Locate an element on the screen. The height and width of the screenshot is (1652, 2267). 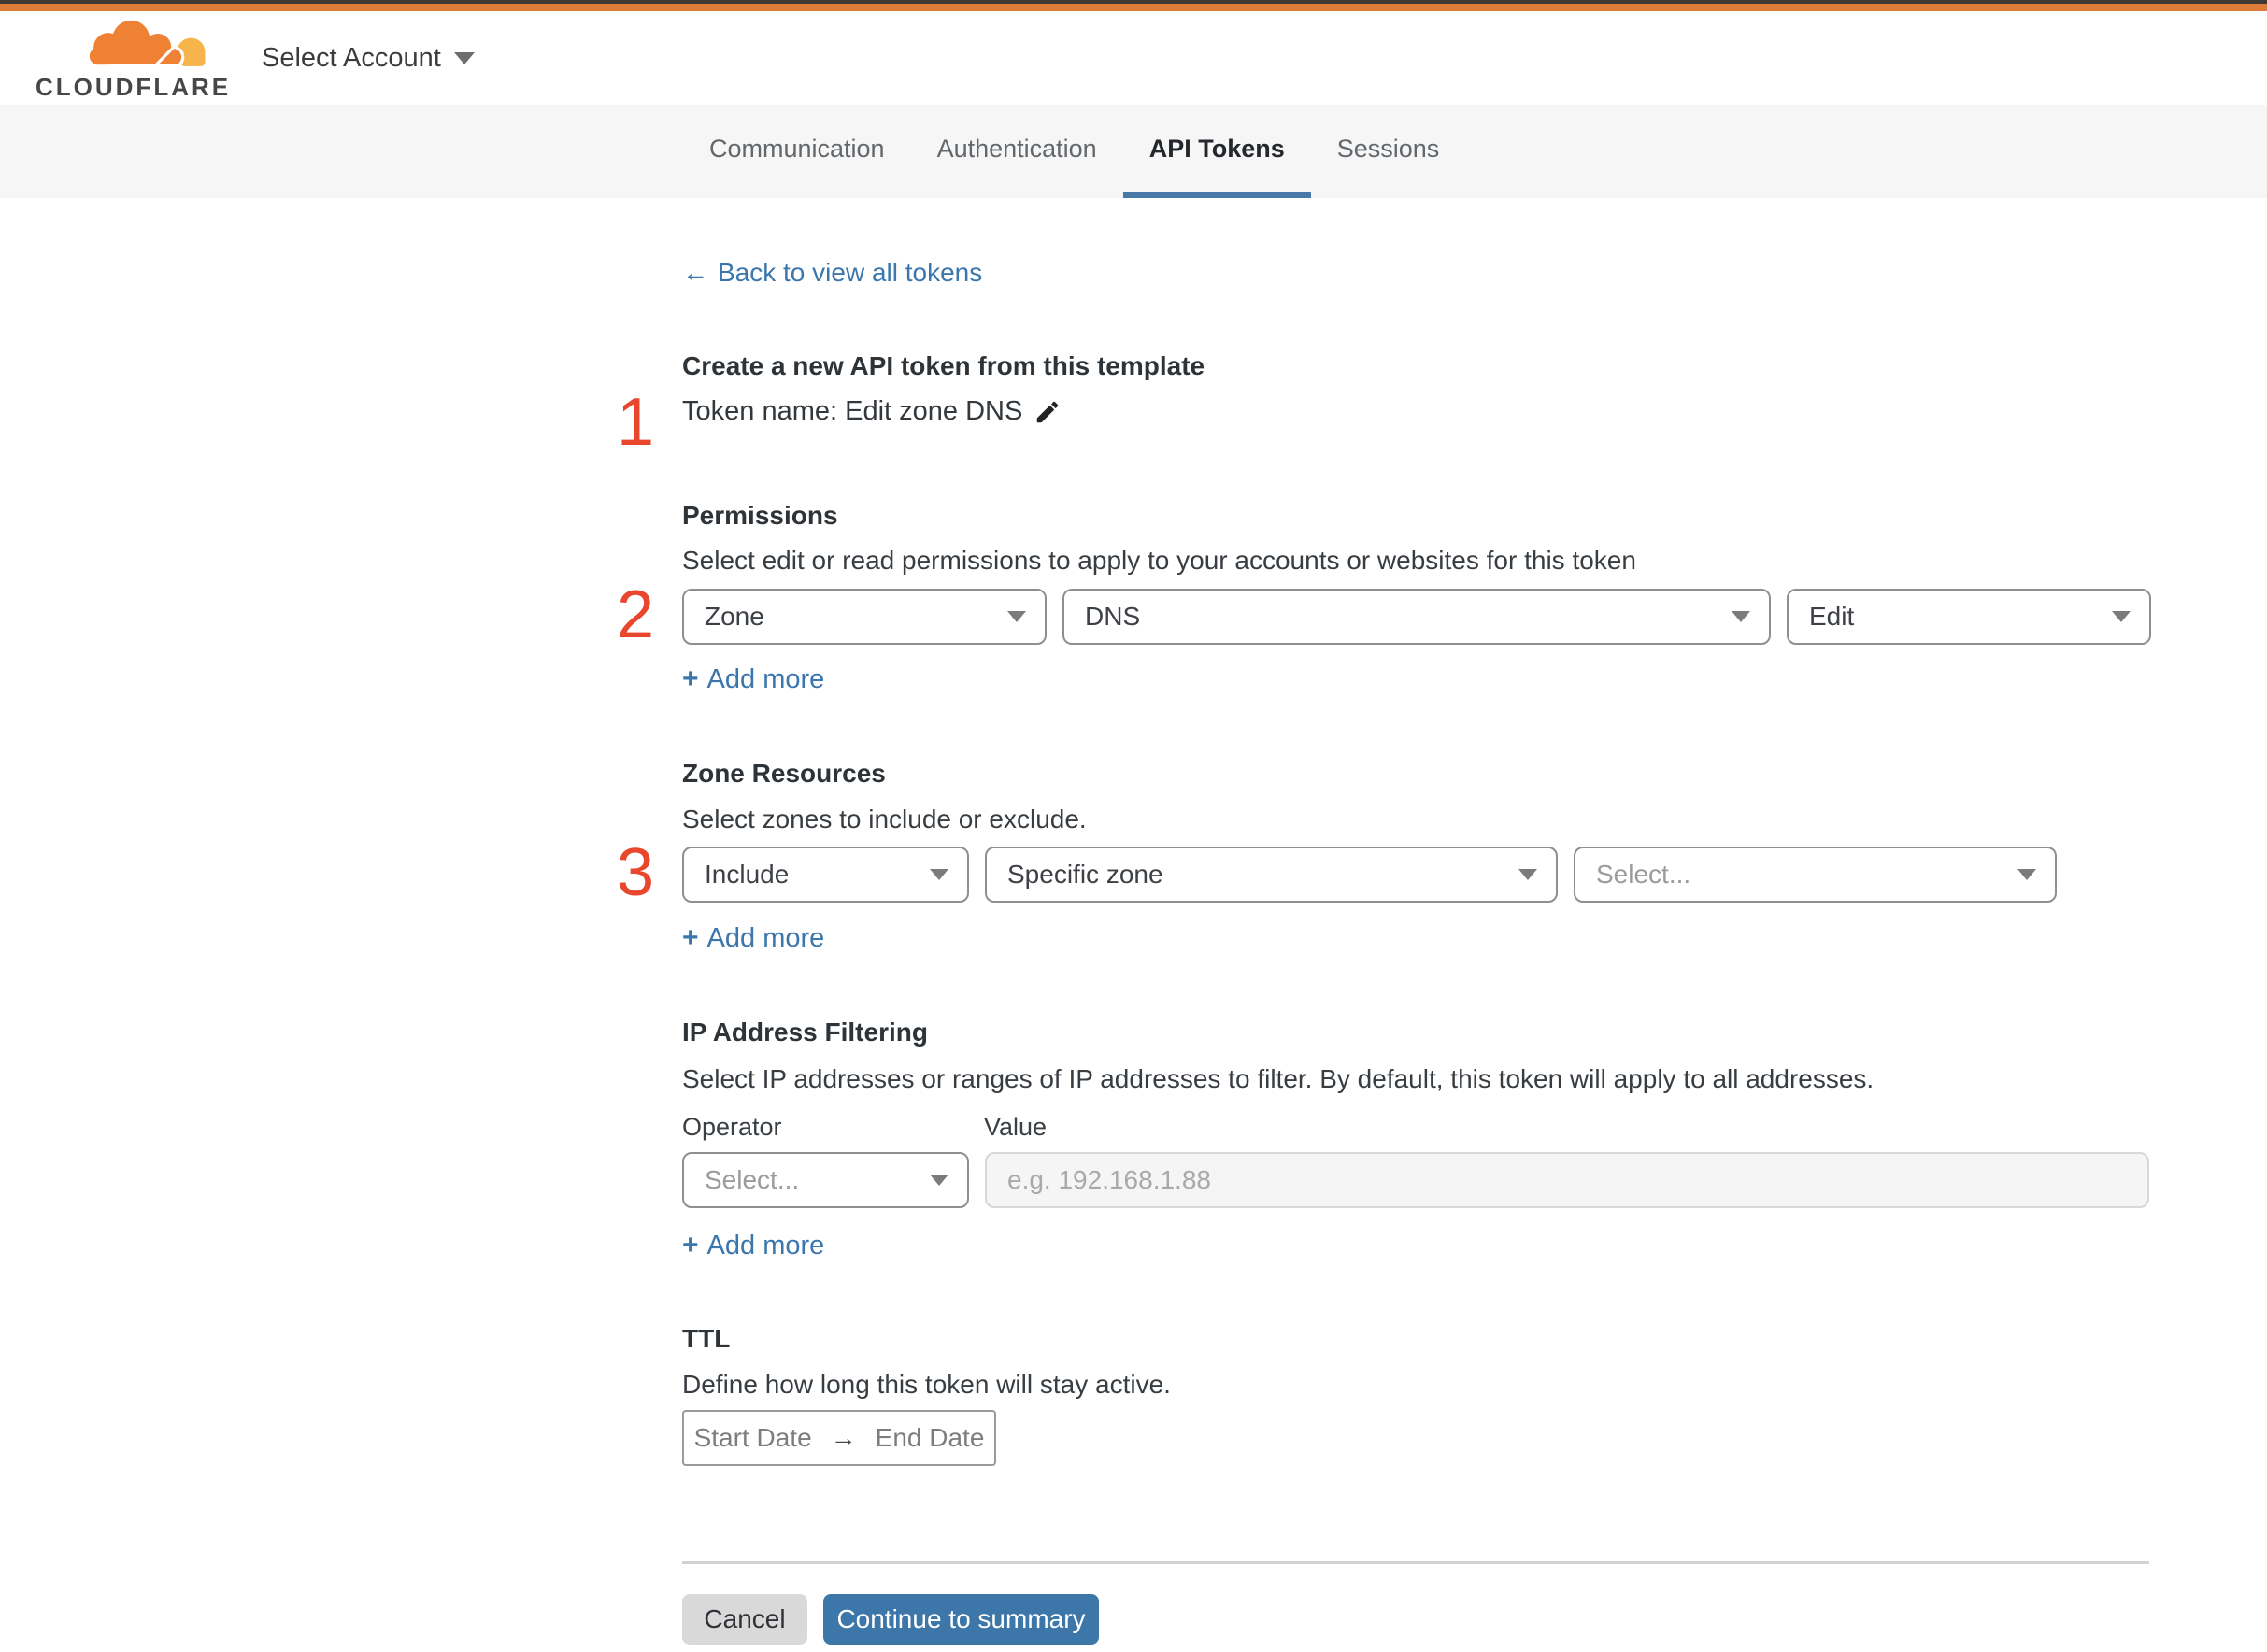
end-date-placeholder: End Date is located at coordinates (930, 1437).